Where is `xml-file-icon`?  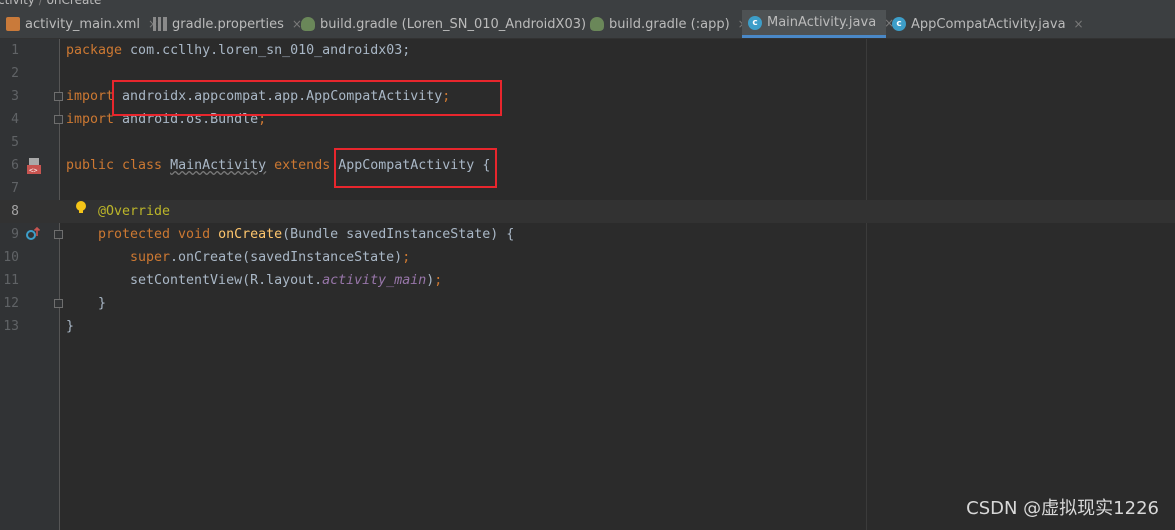 xml-file-icon is located at coordinates (13, 24).